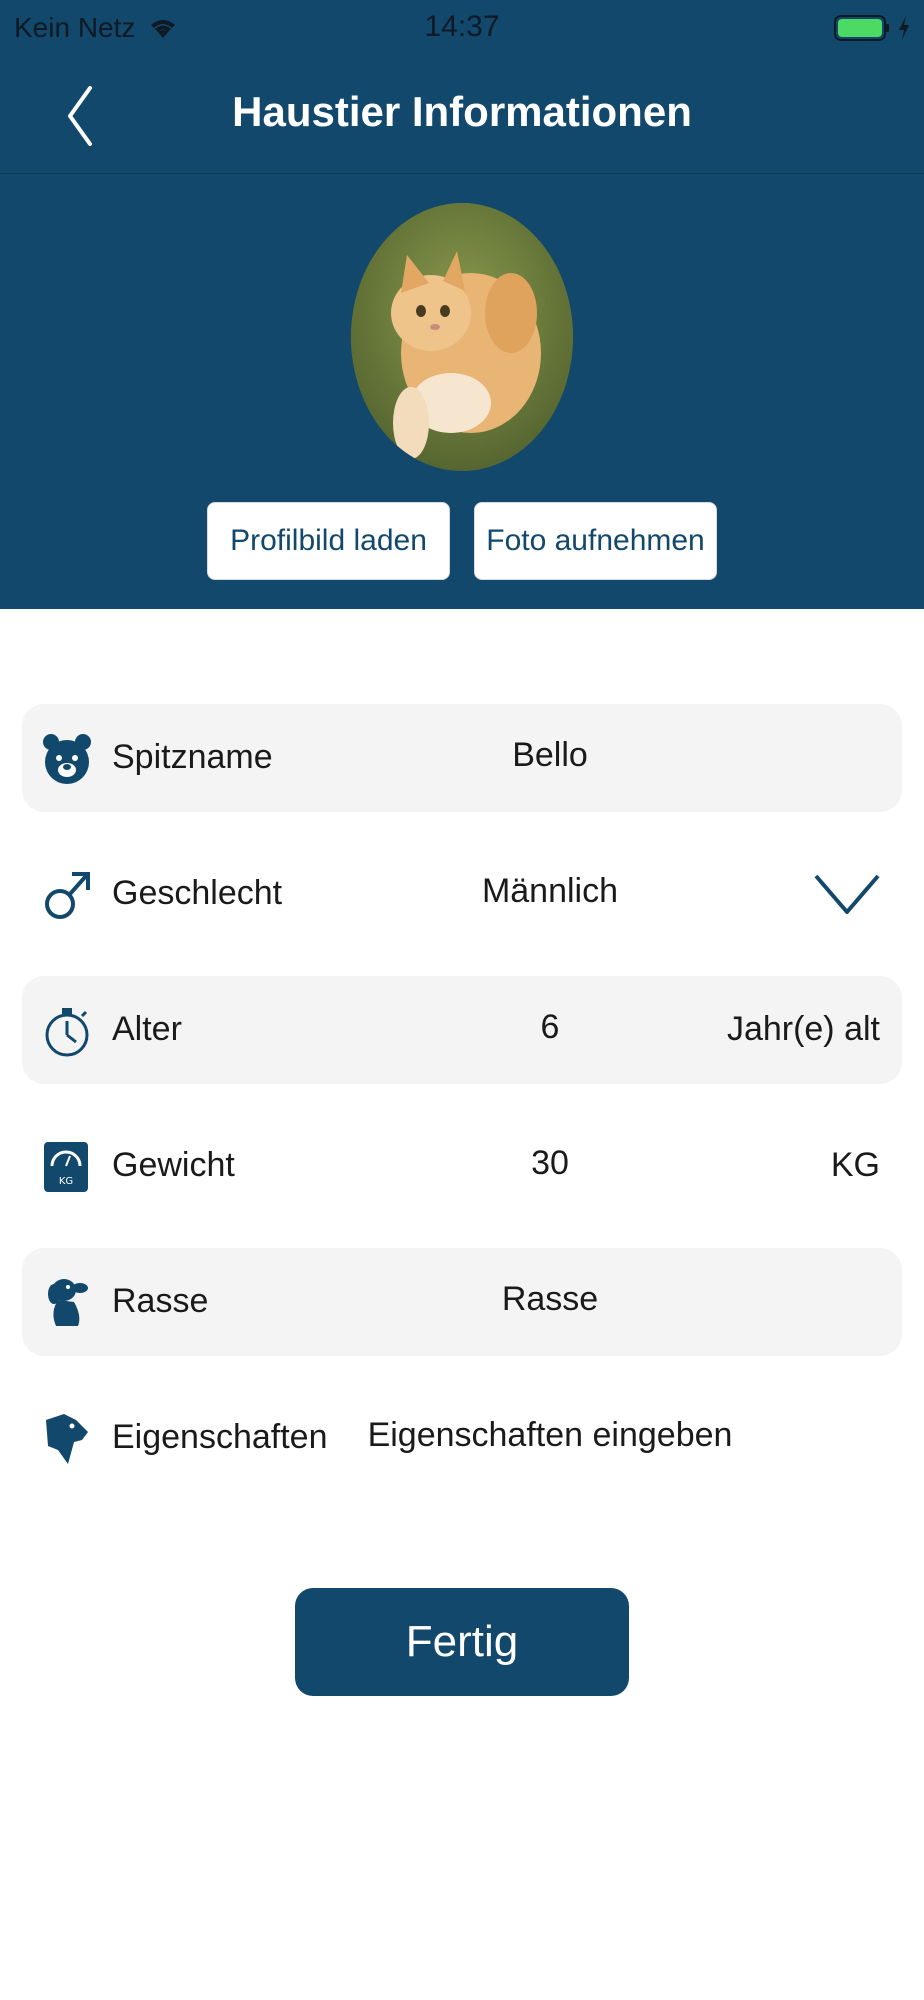 The height and width of the screenshot is (2000, 924). Describe the element at coordinates (67, 1032) in the screenshot. I see `stopwatch-icon` at that location.